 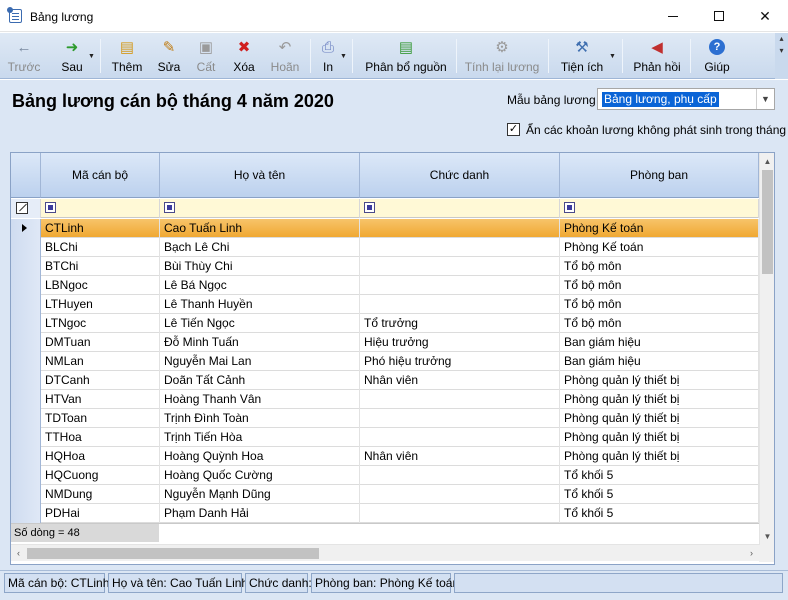 I want to click on table-row: PDHai Phạm Danh Hải Tổ khối 5, so click(x=385, y=513).